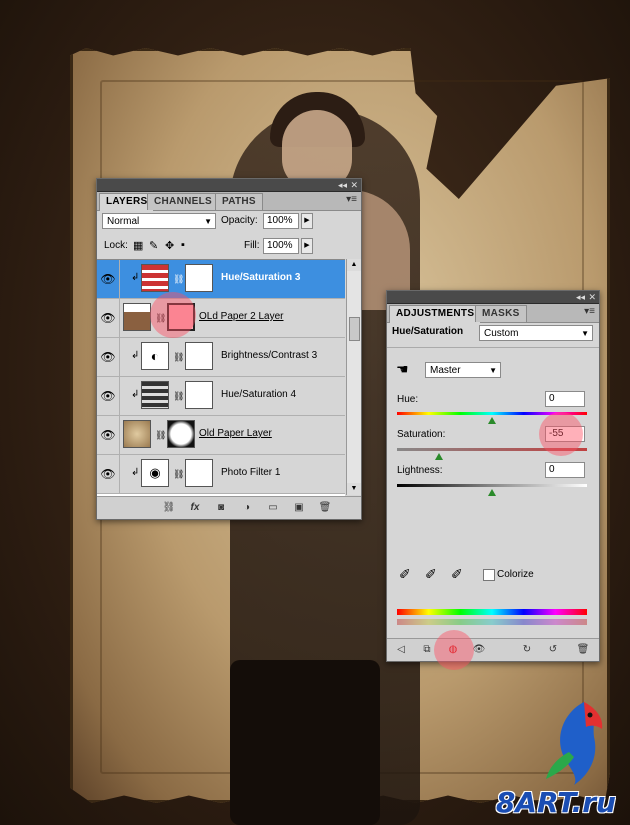 The height and width of the screenshot is (825, 630). Describe the element at coordinates (402, 369) in the screenshot. I see `targeted-adjustment-icon: ☚` at that location.